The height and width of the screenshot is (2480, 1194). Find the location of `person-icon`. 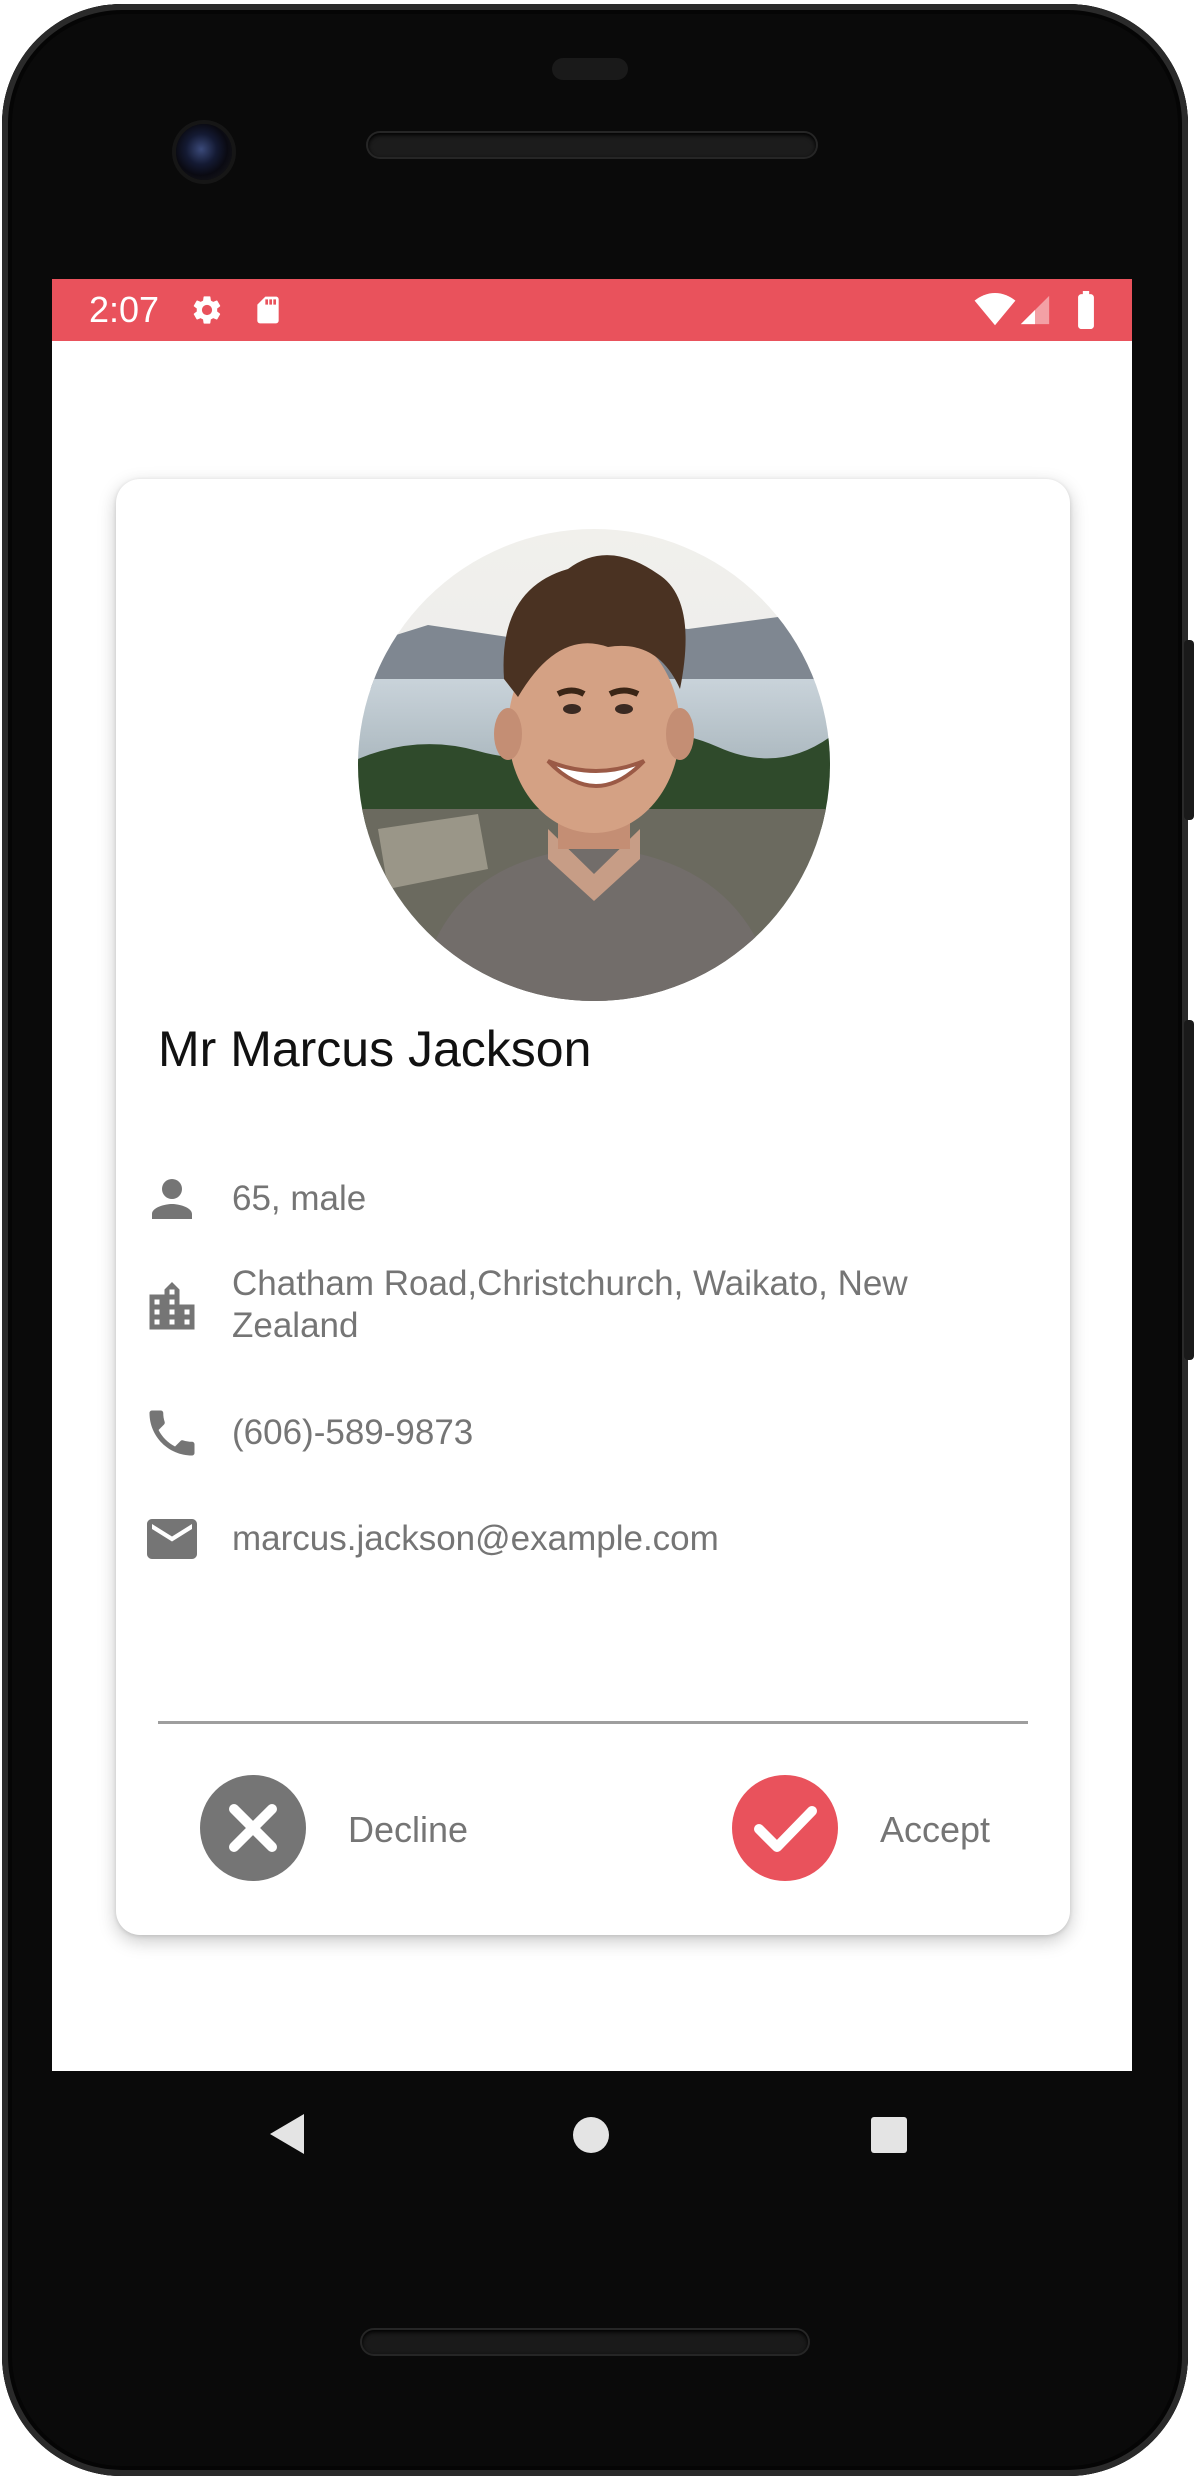

person-icon is located at coordinates (172, 1199).